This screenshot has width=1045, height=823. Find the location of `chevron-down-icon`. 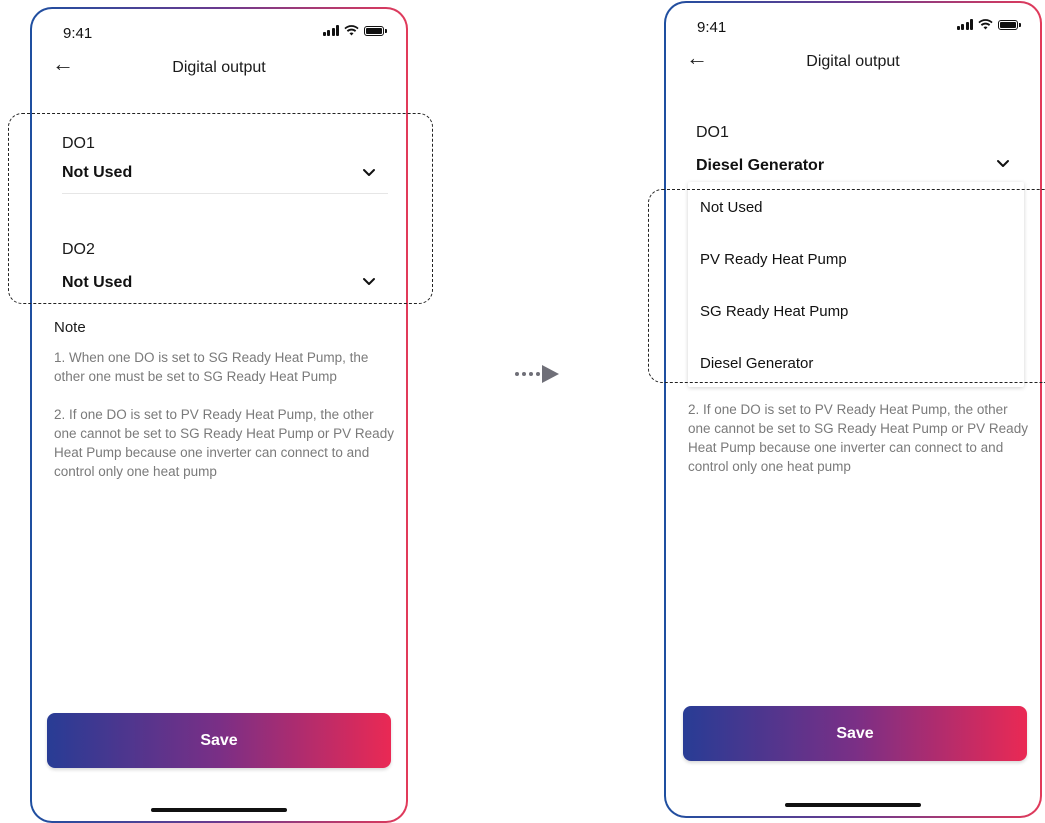

chevron-down-icon is located at coordinates (1003, 164).